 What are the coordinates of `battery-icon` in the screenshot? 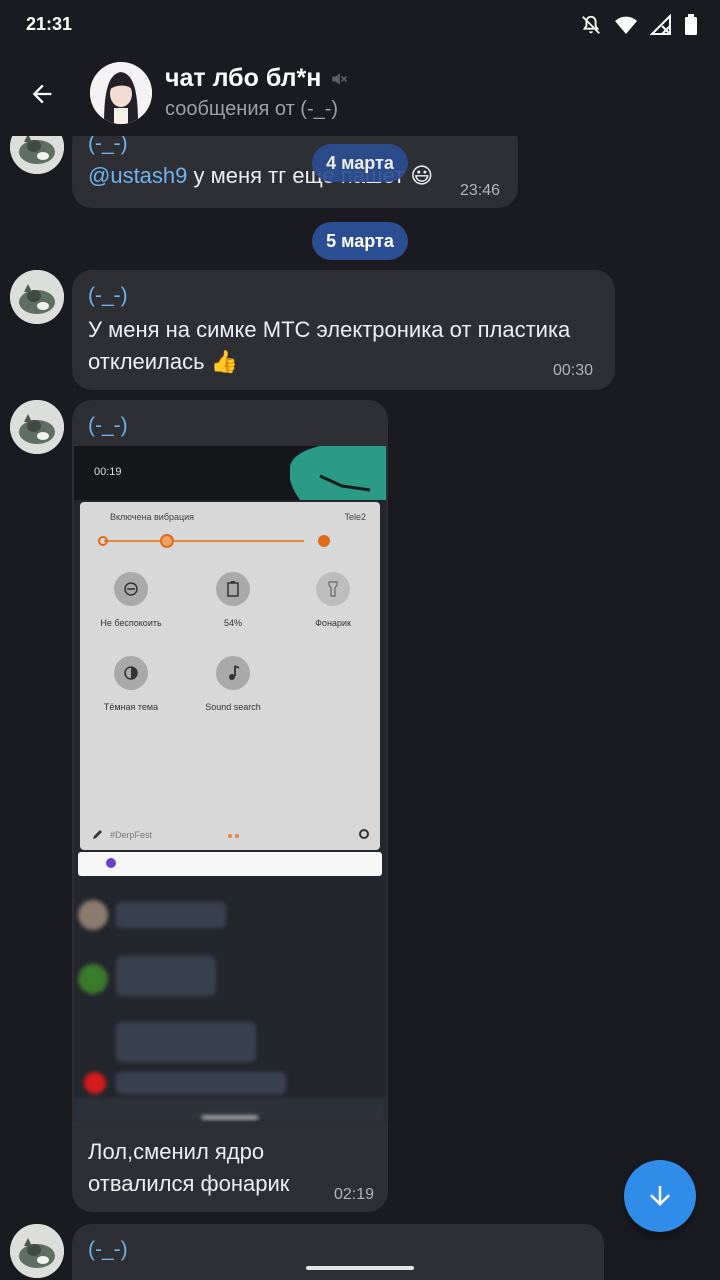 It's located at (691, 24).